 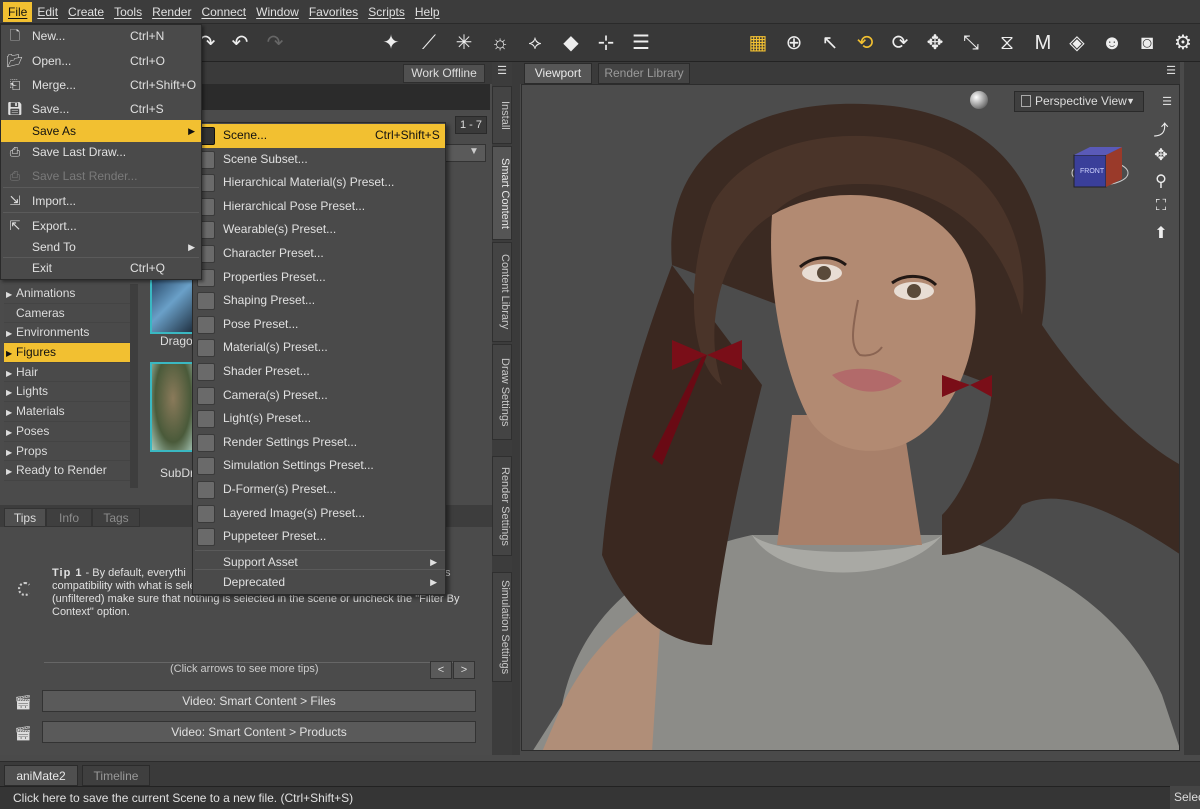 What do you see at coordinates (1147, 43) in the screenshot?
I see `render-camera-icon: ◙` at bounding box center [1147, 43].